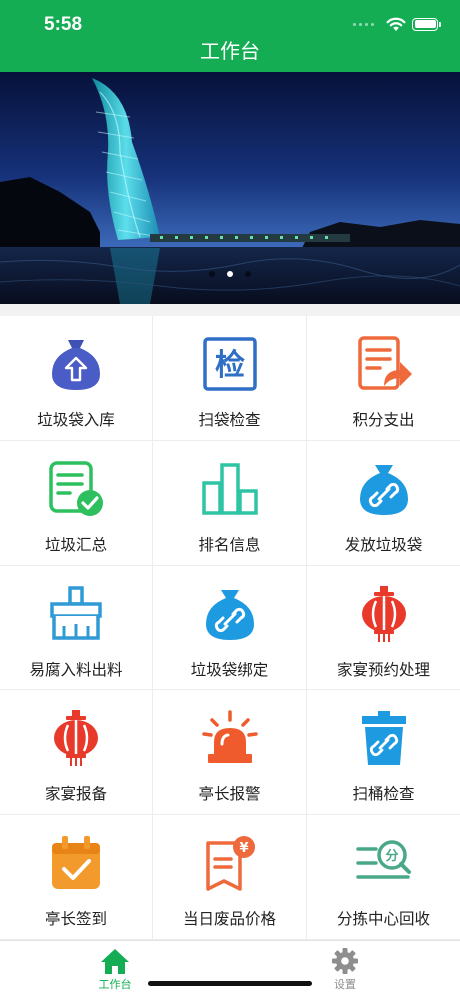 This screenshot has height=996, width=460. What do you see at coordinates (229, 669) in the screenshot?
I see `grid-item-label: 垃圾袋绑定` at bounding box center [229, 669].